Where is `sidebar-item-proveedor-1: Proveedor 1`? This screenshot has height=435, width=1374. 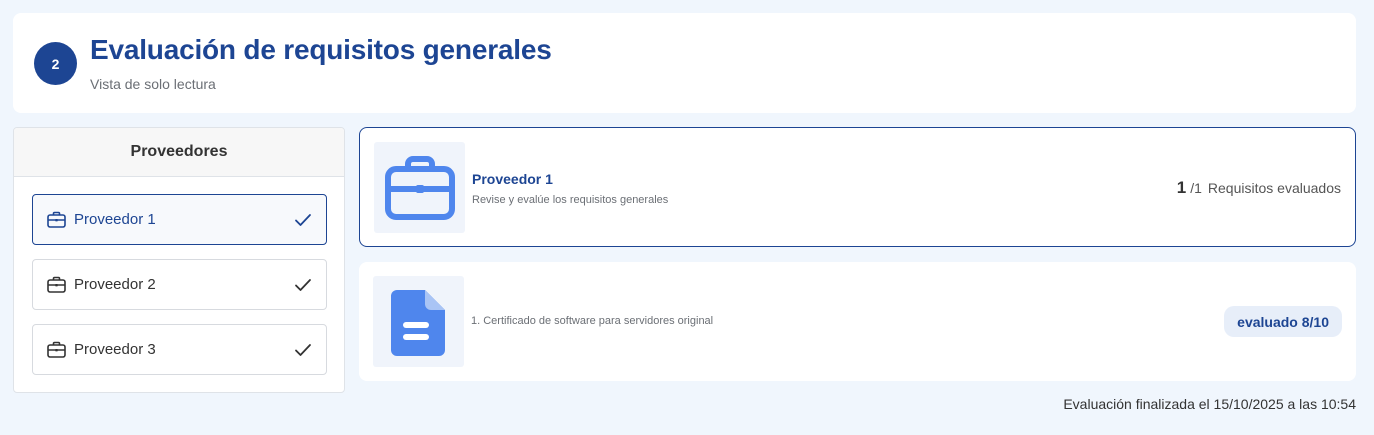
sidebar-item-proveedor-1: Proveedor 1 is located at coordinates (179, 219).